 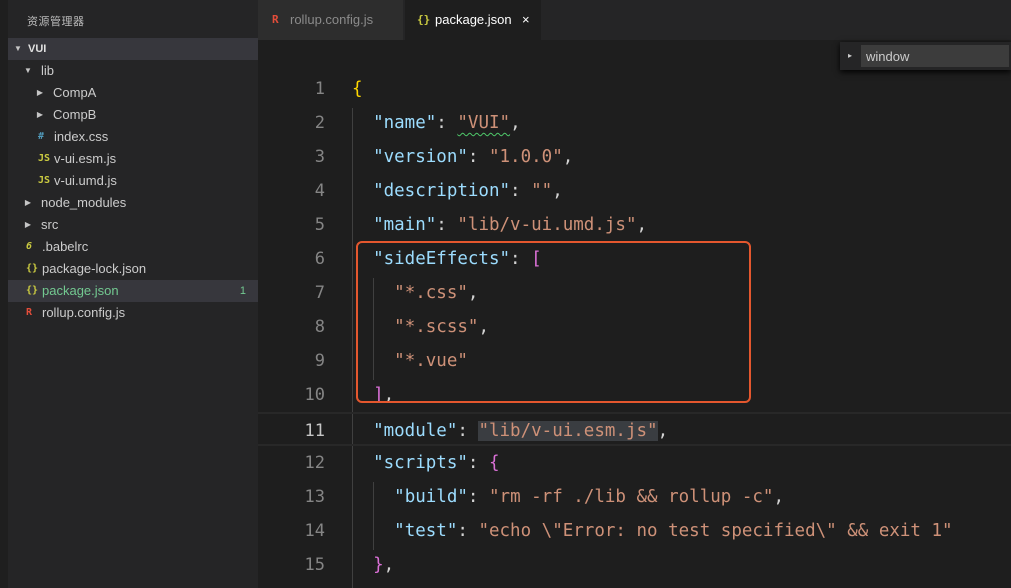 I want to click on tree-item-src: ▶ src, so click(x=133, y=225).